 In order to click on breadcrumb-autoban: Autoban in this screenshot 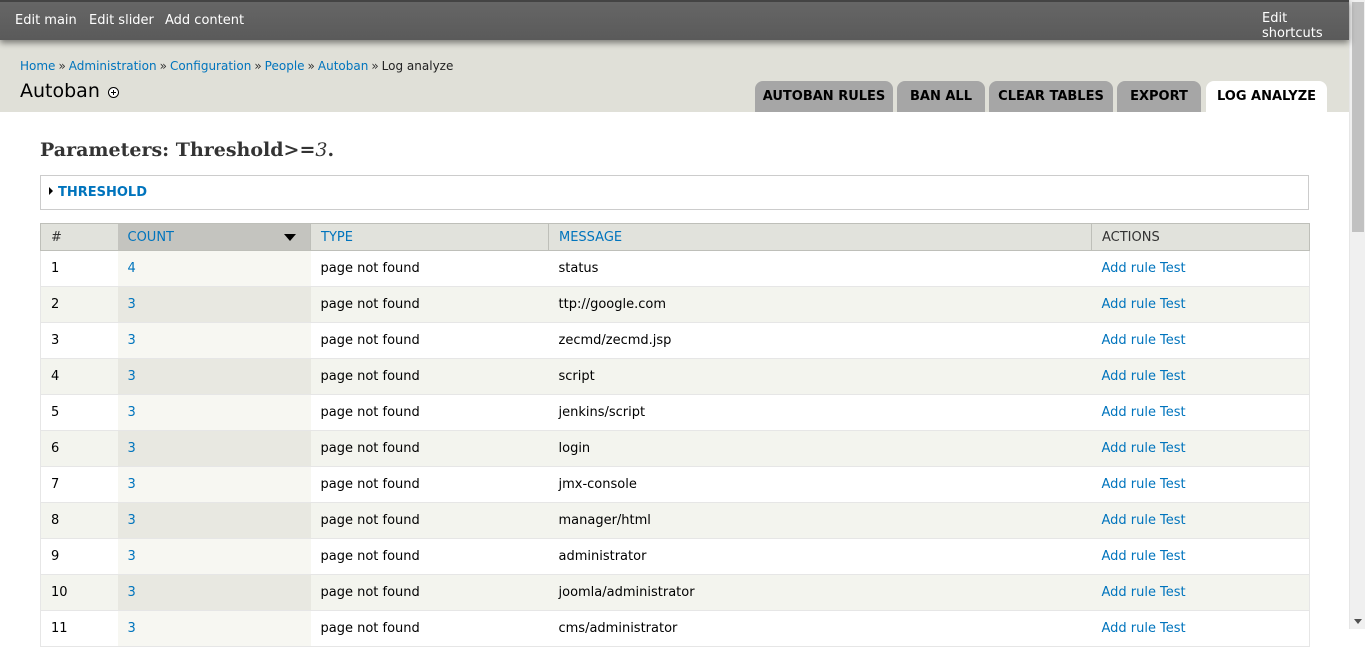, I will do `click(343, 66)`.